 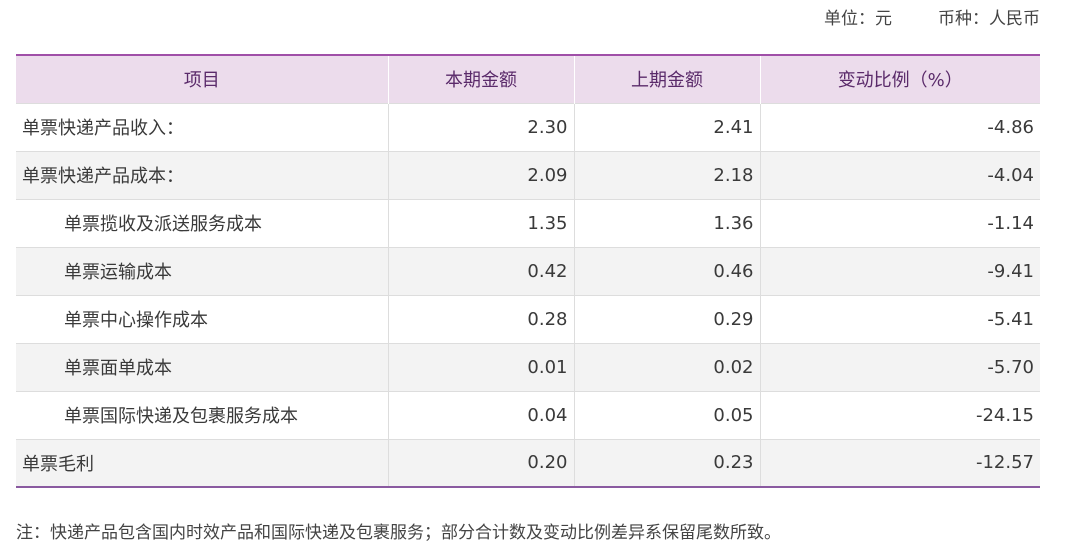 What do you see at coordinates (666, 270) in the screenshot?
I see `cell-previous: 0.46` at bounding box center [666, 270].